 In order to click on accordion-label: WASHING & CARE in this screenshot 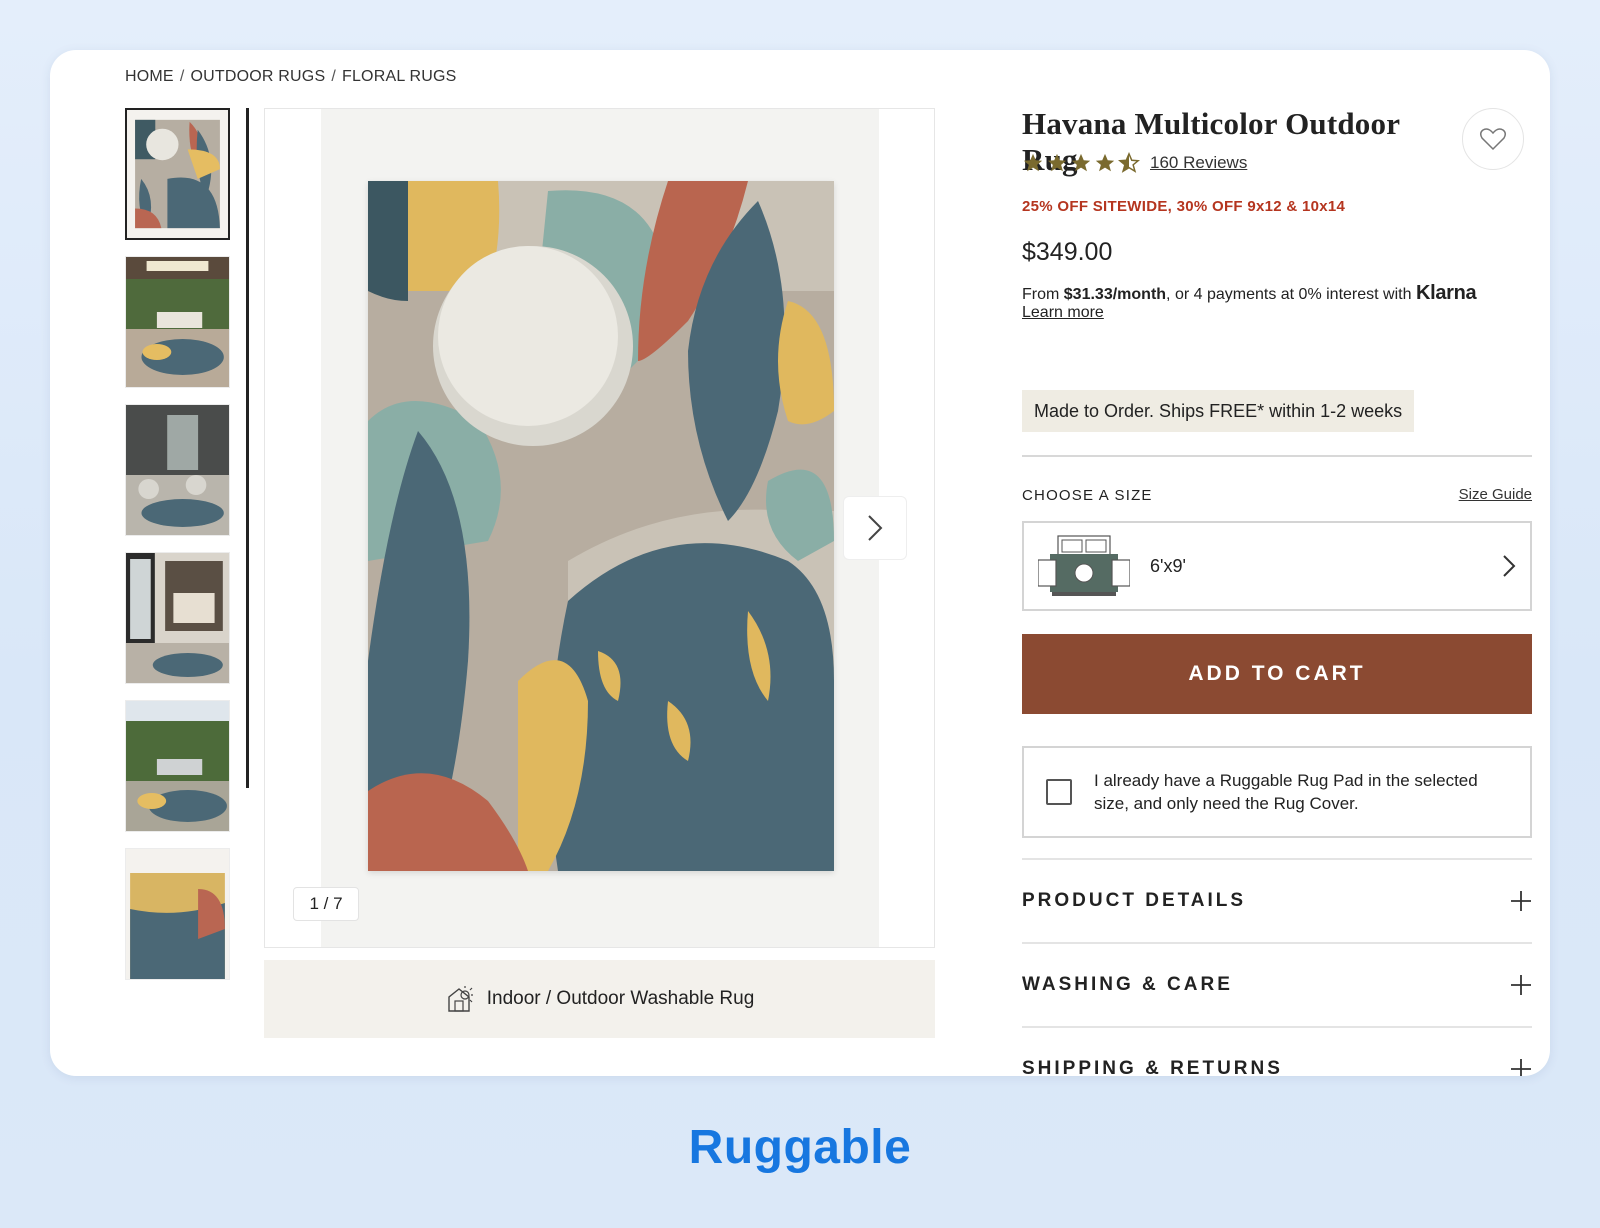, I will do `click(1127, 984)`.